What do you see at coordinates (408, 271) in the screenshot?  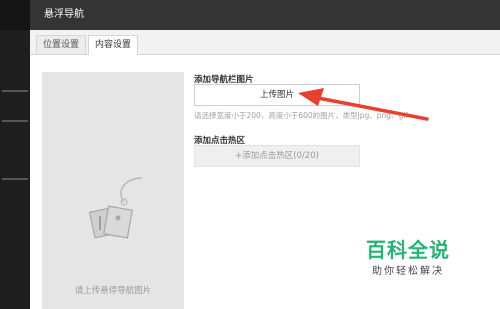 I see `watermark-subtitle: 助你轻松解决` at bounding box center [408, 271].